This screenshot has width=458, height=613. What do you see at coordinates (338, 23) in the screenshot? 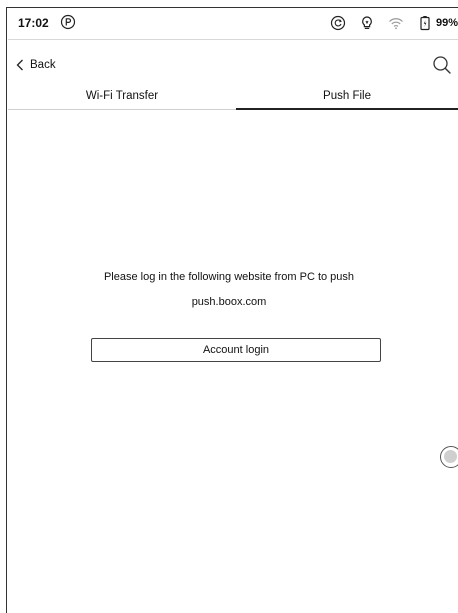
I see `sync-icon` at bounding box center [338, 23].